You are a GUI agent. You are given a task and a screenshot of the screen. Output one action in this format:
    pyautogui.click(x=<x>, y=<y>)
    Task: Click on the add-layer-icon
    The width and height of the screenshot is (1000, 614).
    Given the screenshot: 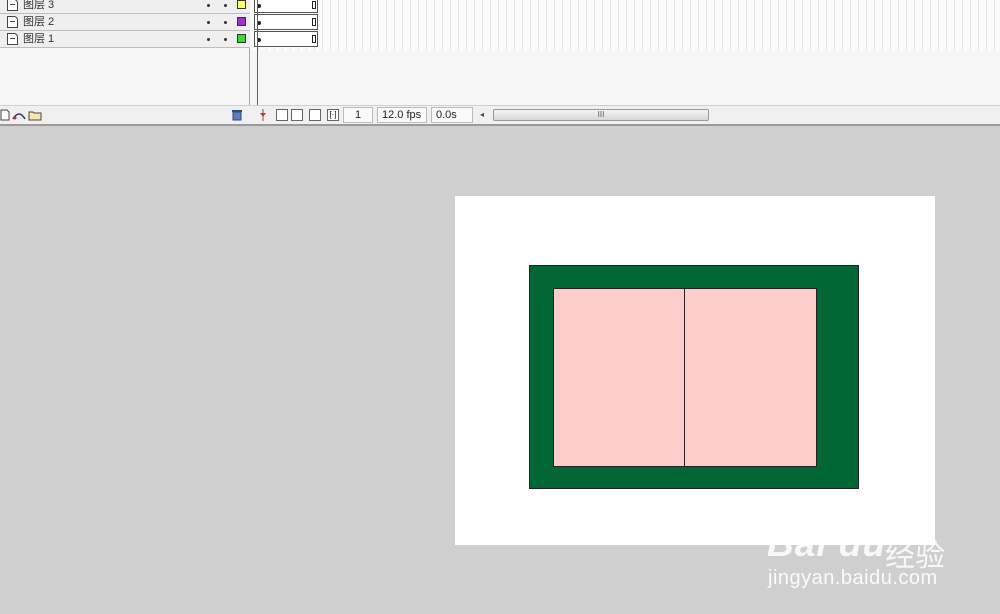 What is the action you would take?
    pyautogui.click(x=5, y=115)
    